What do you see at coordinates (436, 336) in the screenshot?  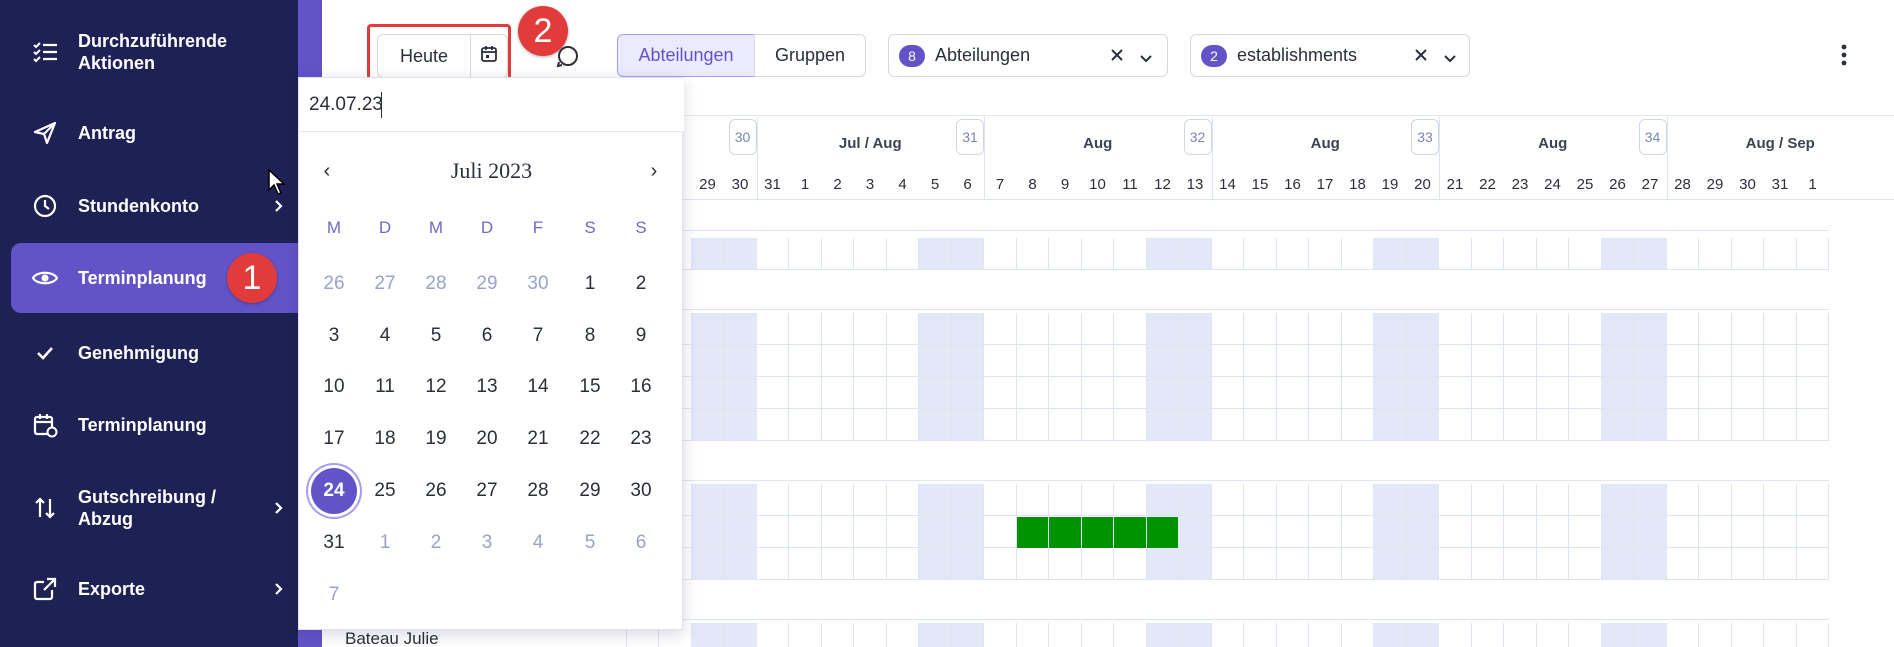 I see `picker-day-cell: 5` at bounding box center [436, 336].